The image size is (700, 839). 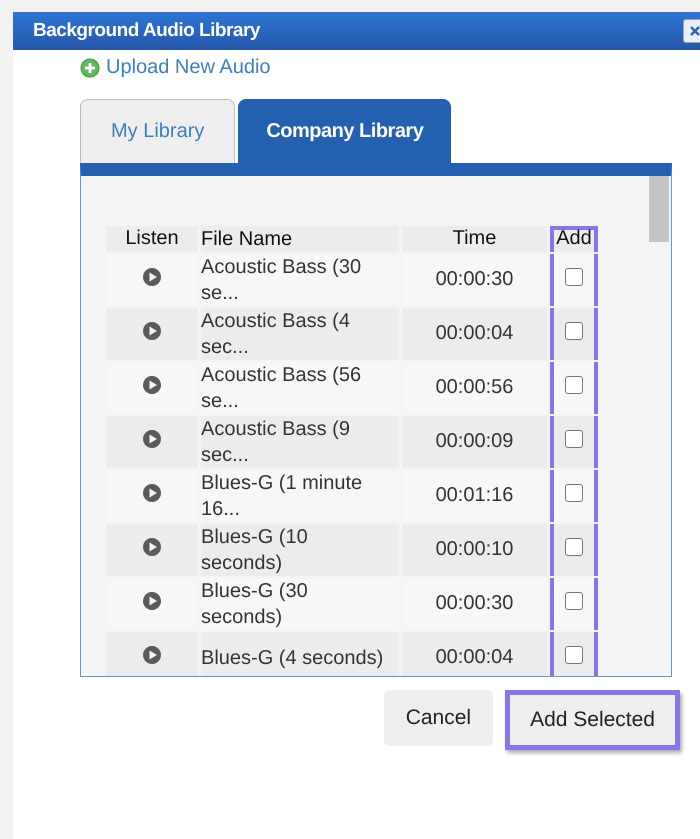 What do you see at coordinates (439, 718) in the screenshot?
I see `cancel-button: Cancel` at bounding box center [439, 718].